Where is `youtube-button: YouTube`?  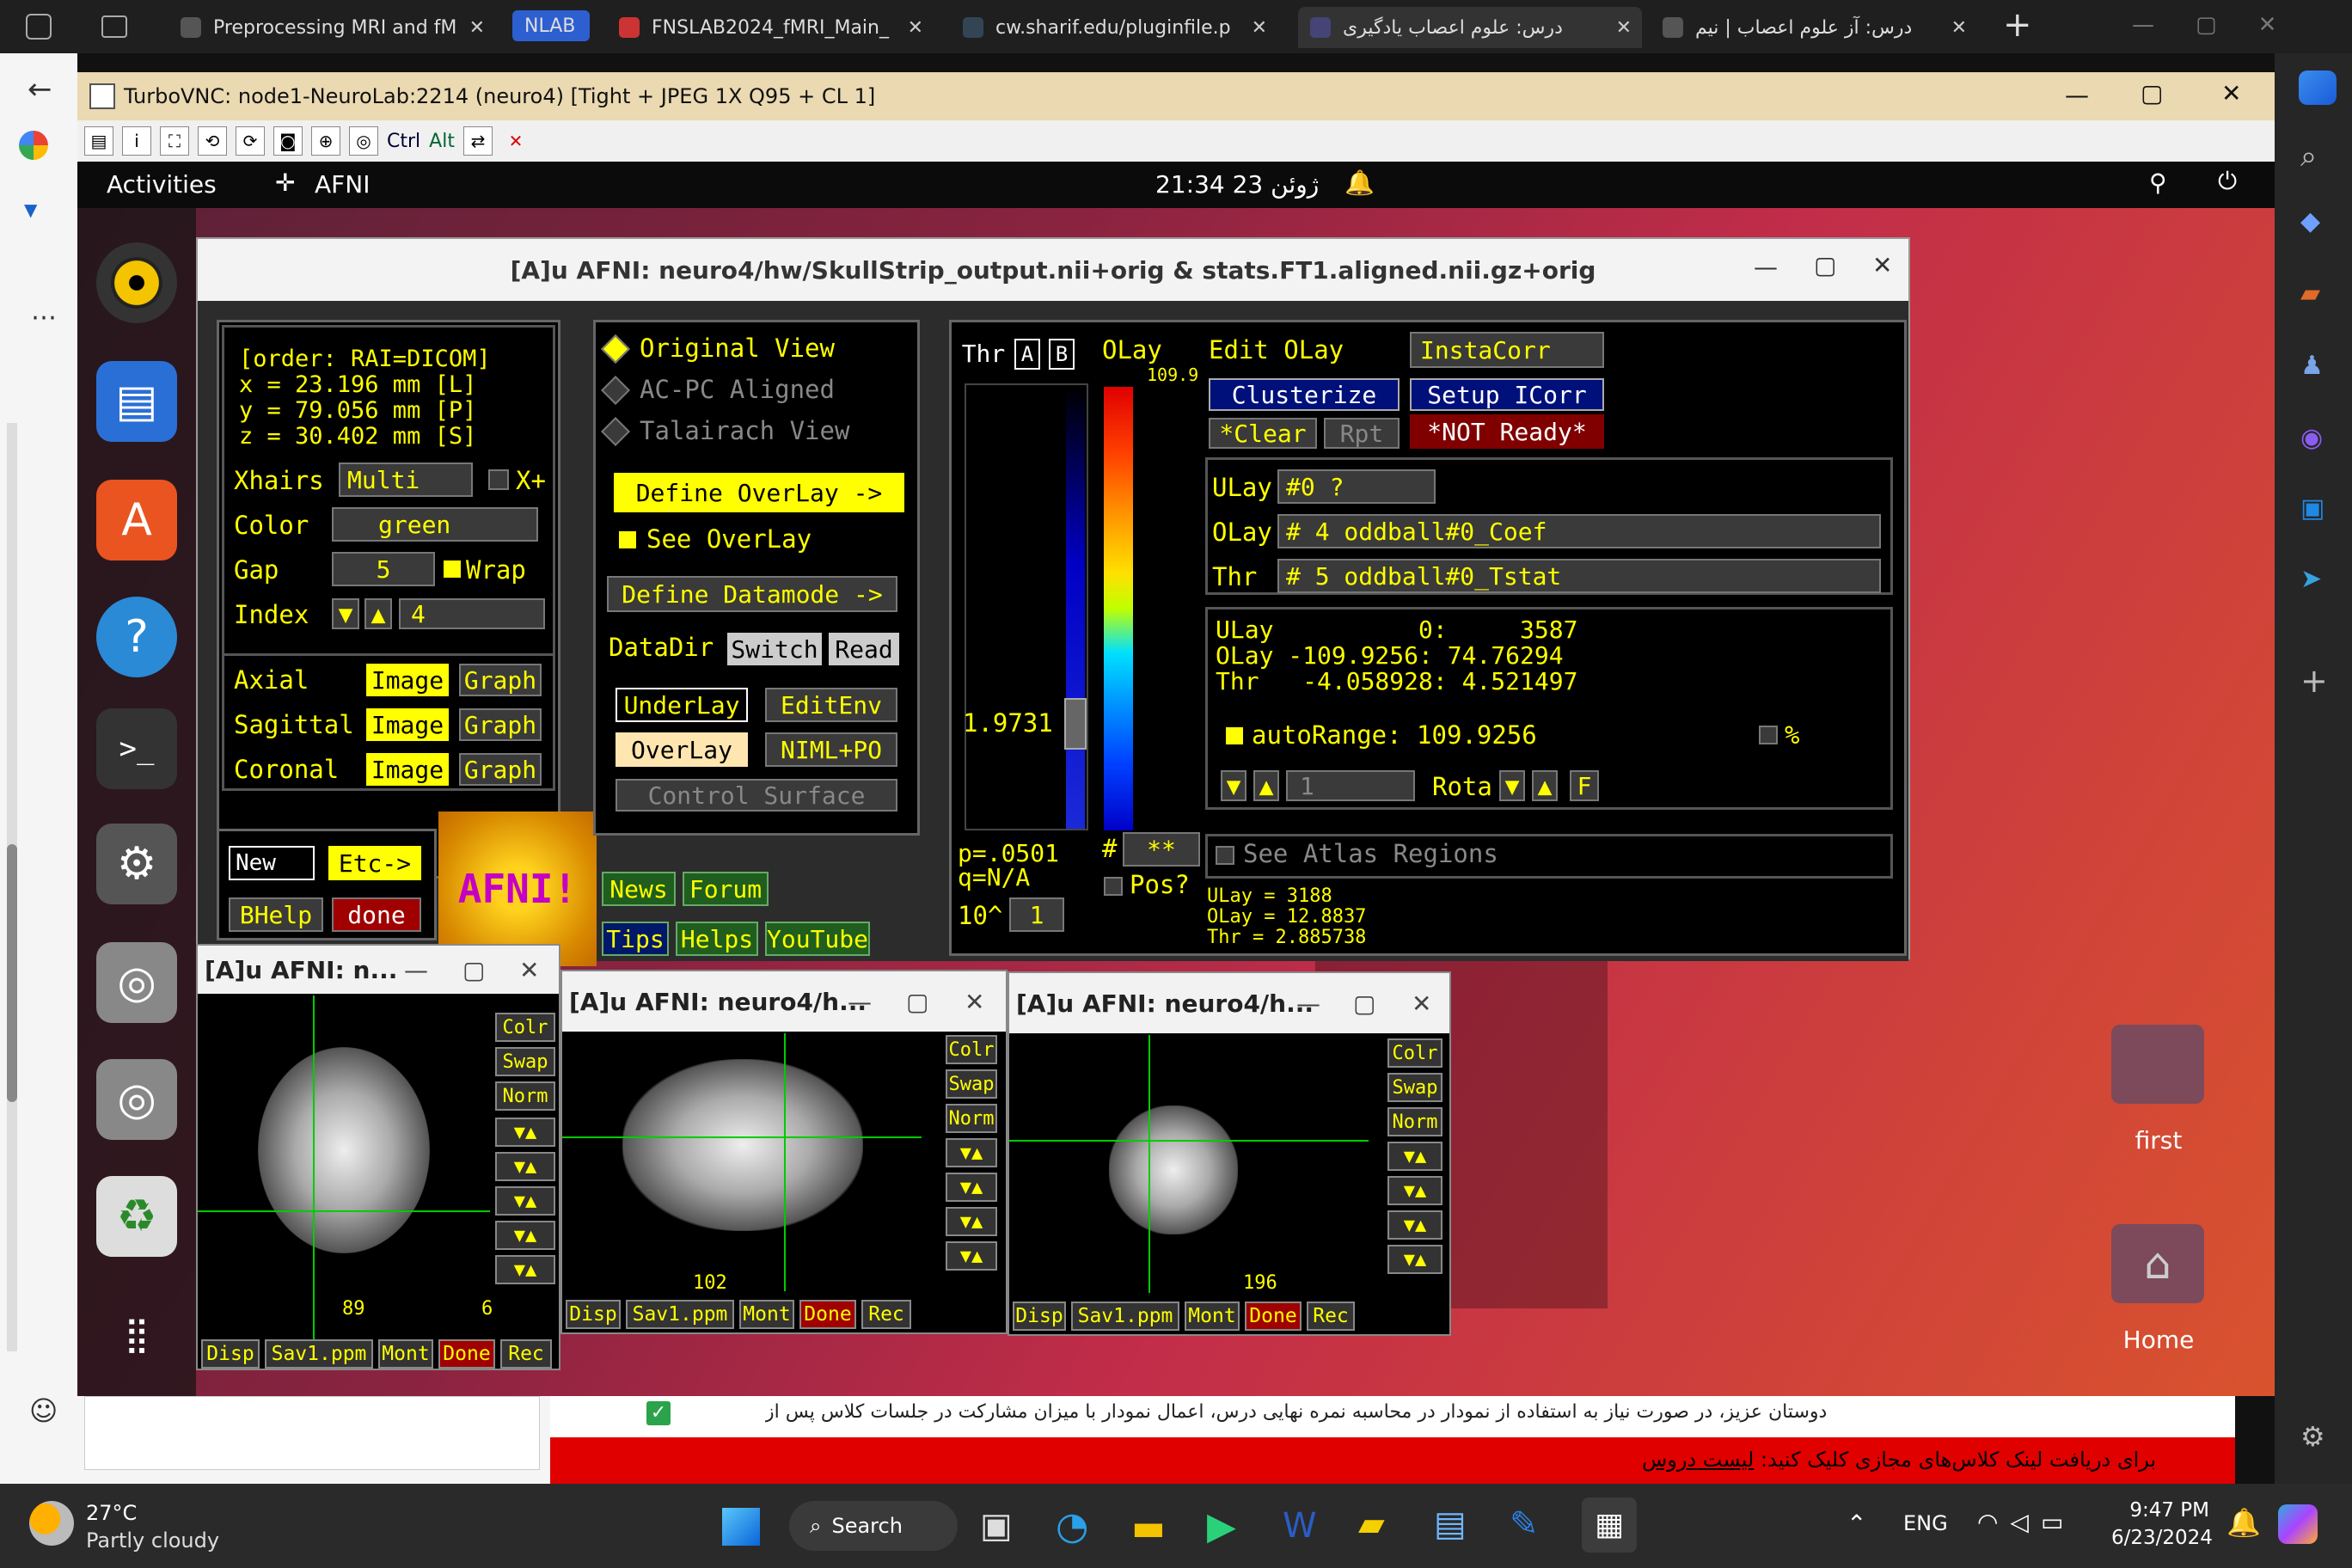 youtube-button: YouTube is located at coordinates (817, 939).